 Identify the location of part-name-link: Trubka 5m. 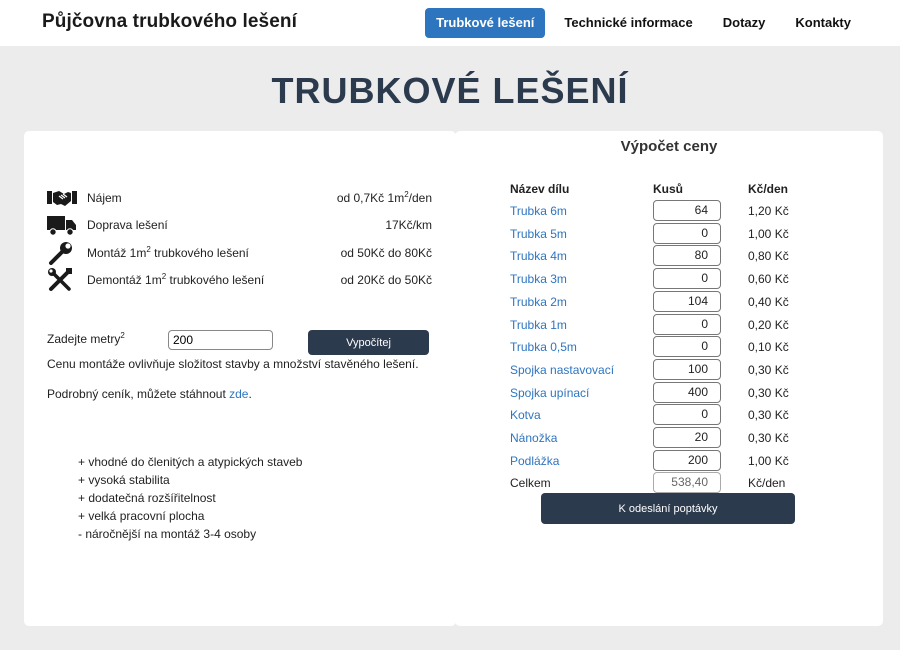
(538, 234).